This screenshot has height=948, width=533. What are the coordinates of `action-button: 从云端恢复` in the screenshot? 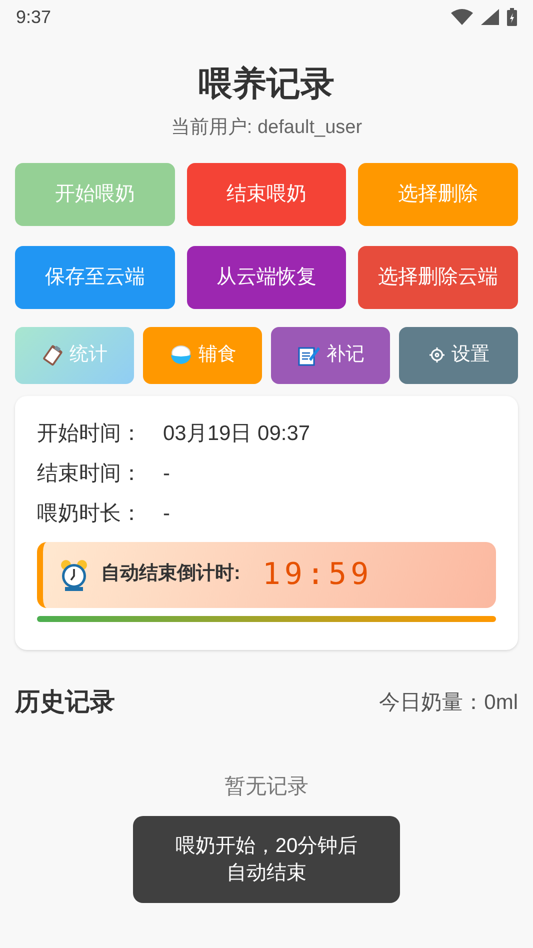 It's located at (266, 277).